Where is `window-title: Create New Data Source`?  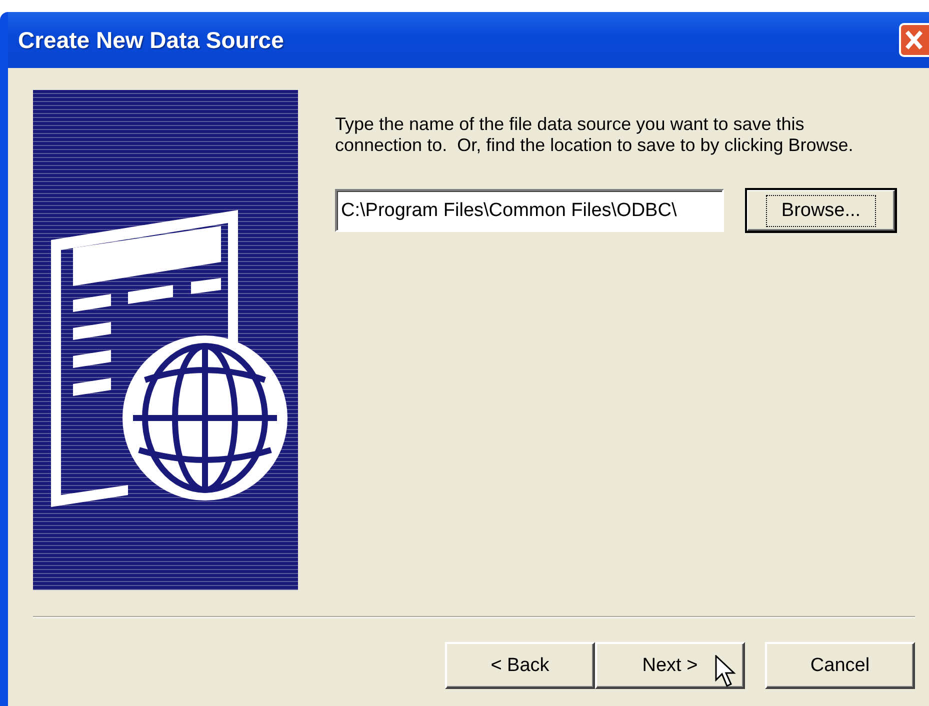
window-title: Create New Data Source is located at coordinates (150, 40).